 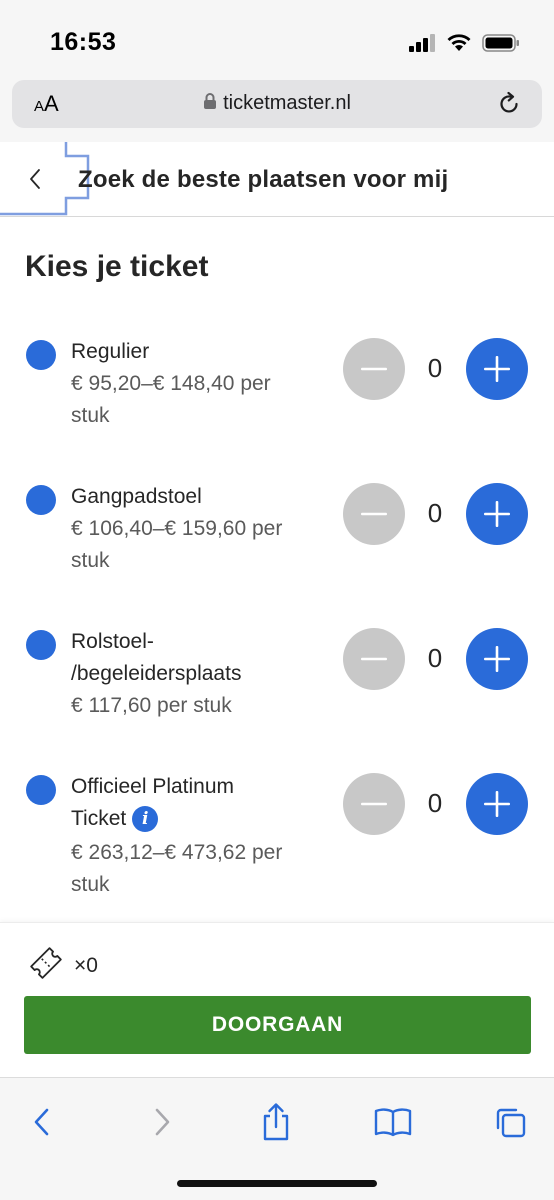 I want to click on tabs-icon, so click(x=510, y=1122).